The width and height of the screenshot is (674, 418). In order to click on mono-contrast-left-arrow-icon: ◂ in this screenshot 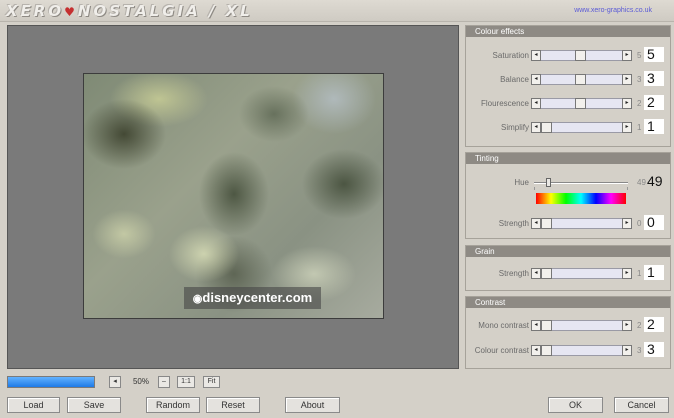, I will do `click(536, 325)`.